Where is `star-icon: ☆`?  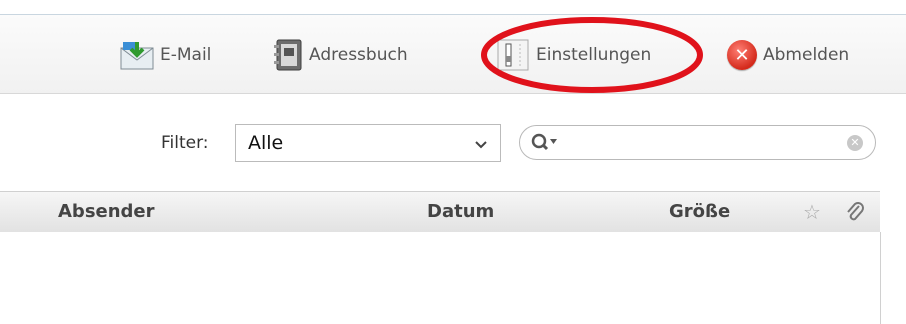 star-icon: ☆ is located at coordinates (812, 212).